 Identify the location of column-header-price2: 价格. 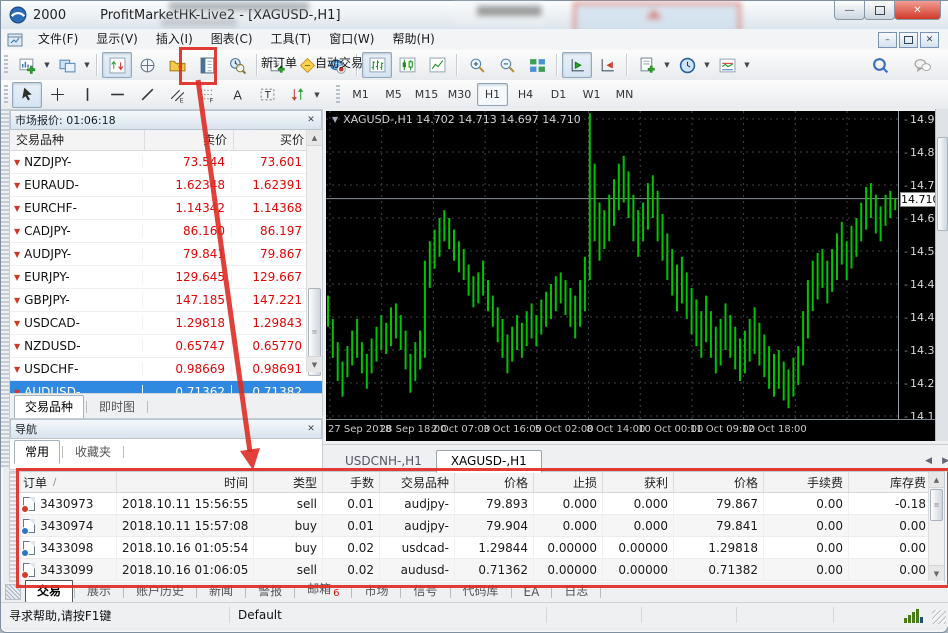
(719, 482).